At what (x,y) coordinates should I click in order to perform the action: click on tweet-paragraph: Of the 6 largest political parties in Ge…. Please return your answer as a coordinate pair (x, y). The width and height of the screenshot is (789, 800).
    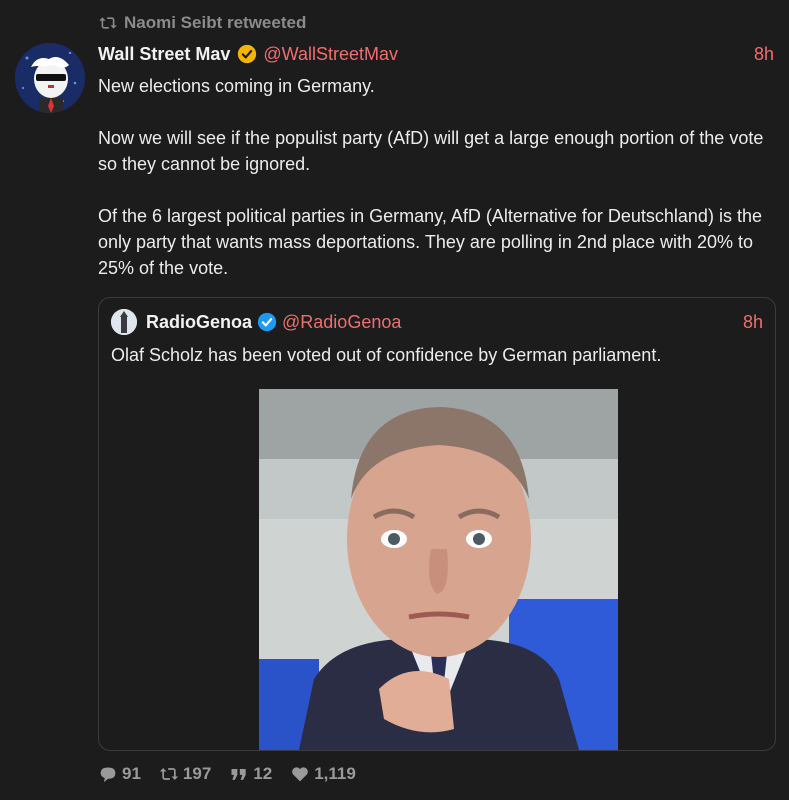
    Looking at the image, I should click on (430, 242).